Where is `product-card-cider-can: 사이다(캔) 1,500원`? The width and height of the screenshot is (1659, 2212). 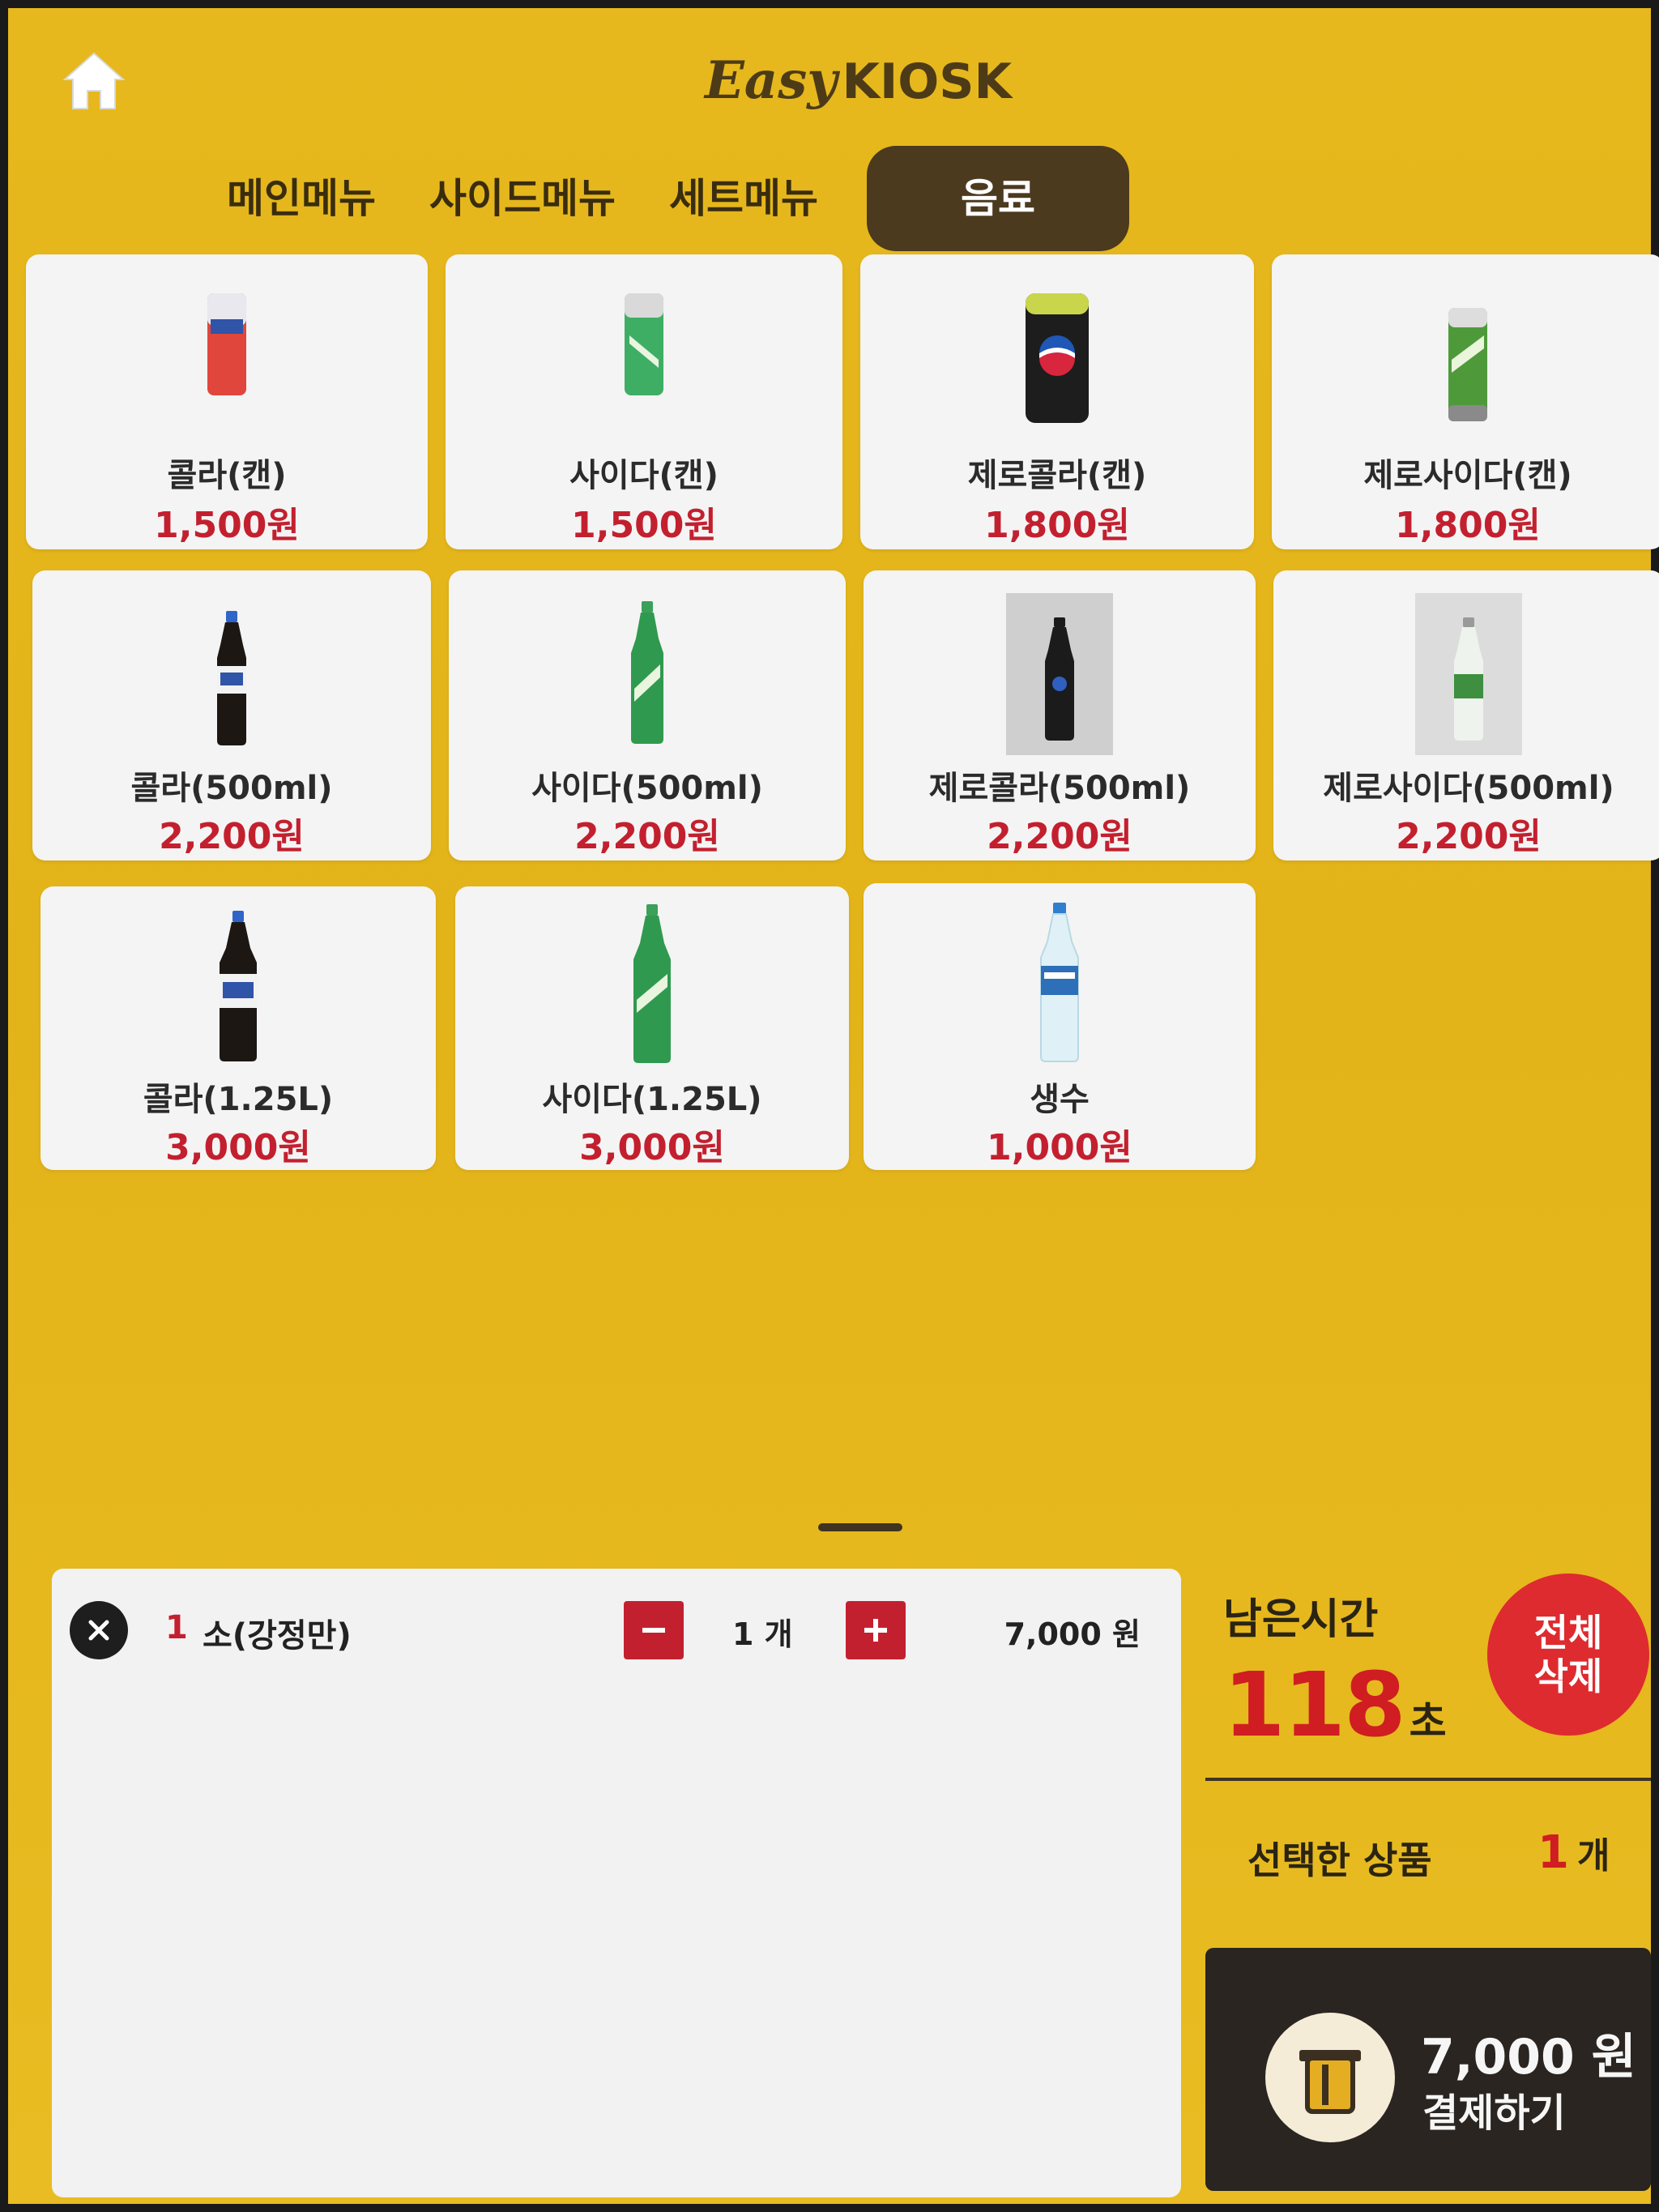
product-card-cider-can: 사이다(캔) 1,500원 is located at coordinates (644, 401).